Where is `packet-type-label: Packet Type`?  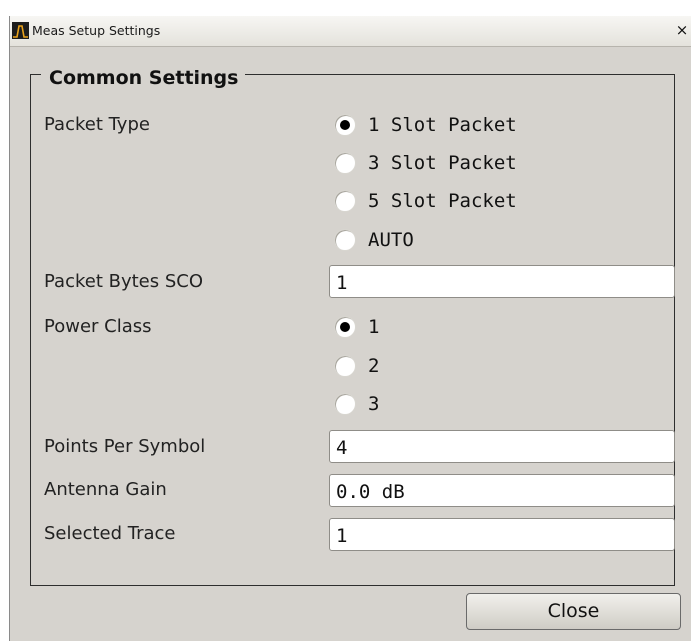 packet-type-label: Packet Type is located at coordinates (97, 124).